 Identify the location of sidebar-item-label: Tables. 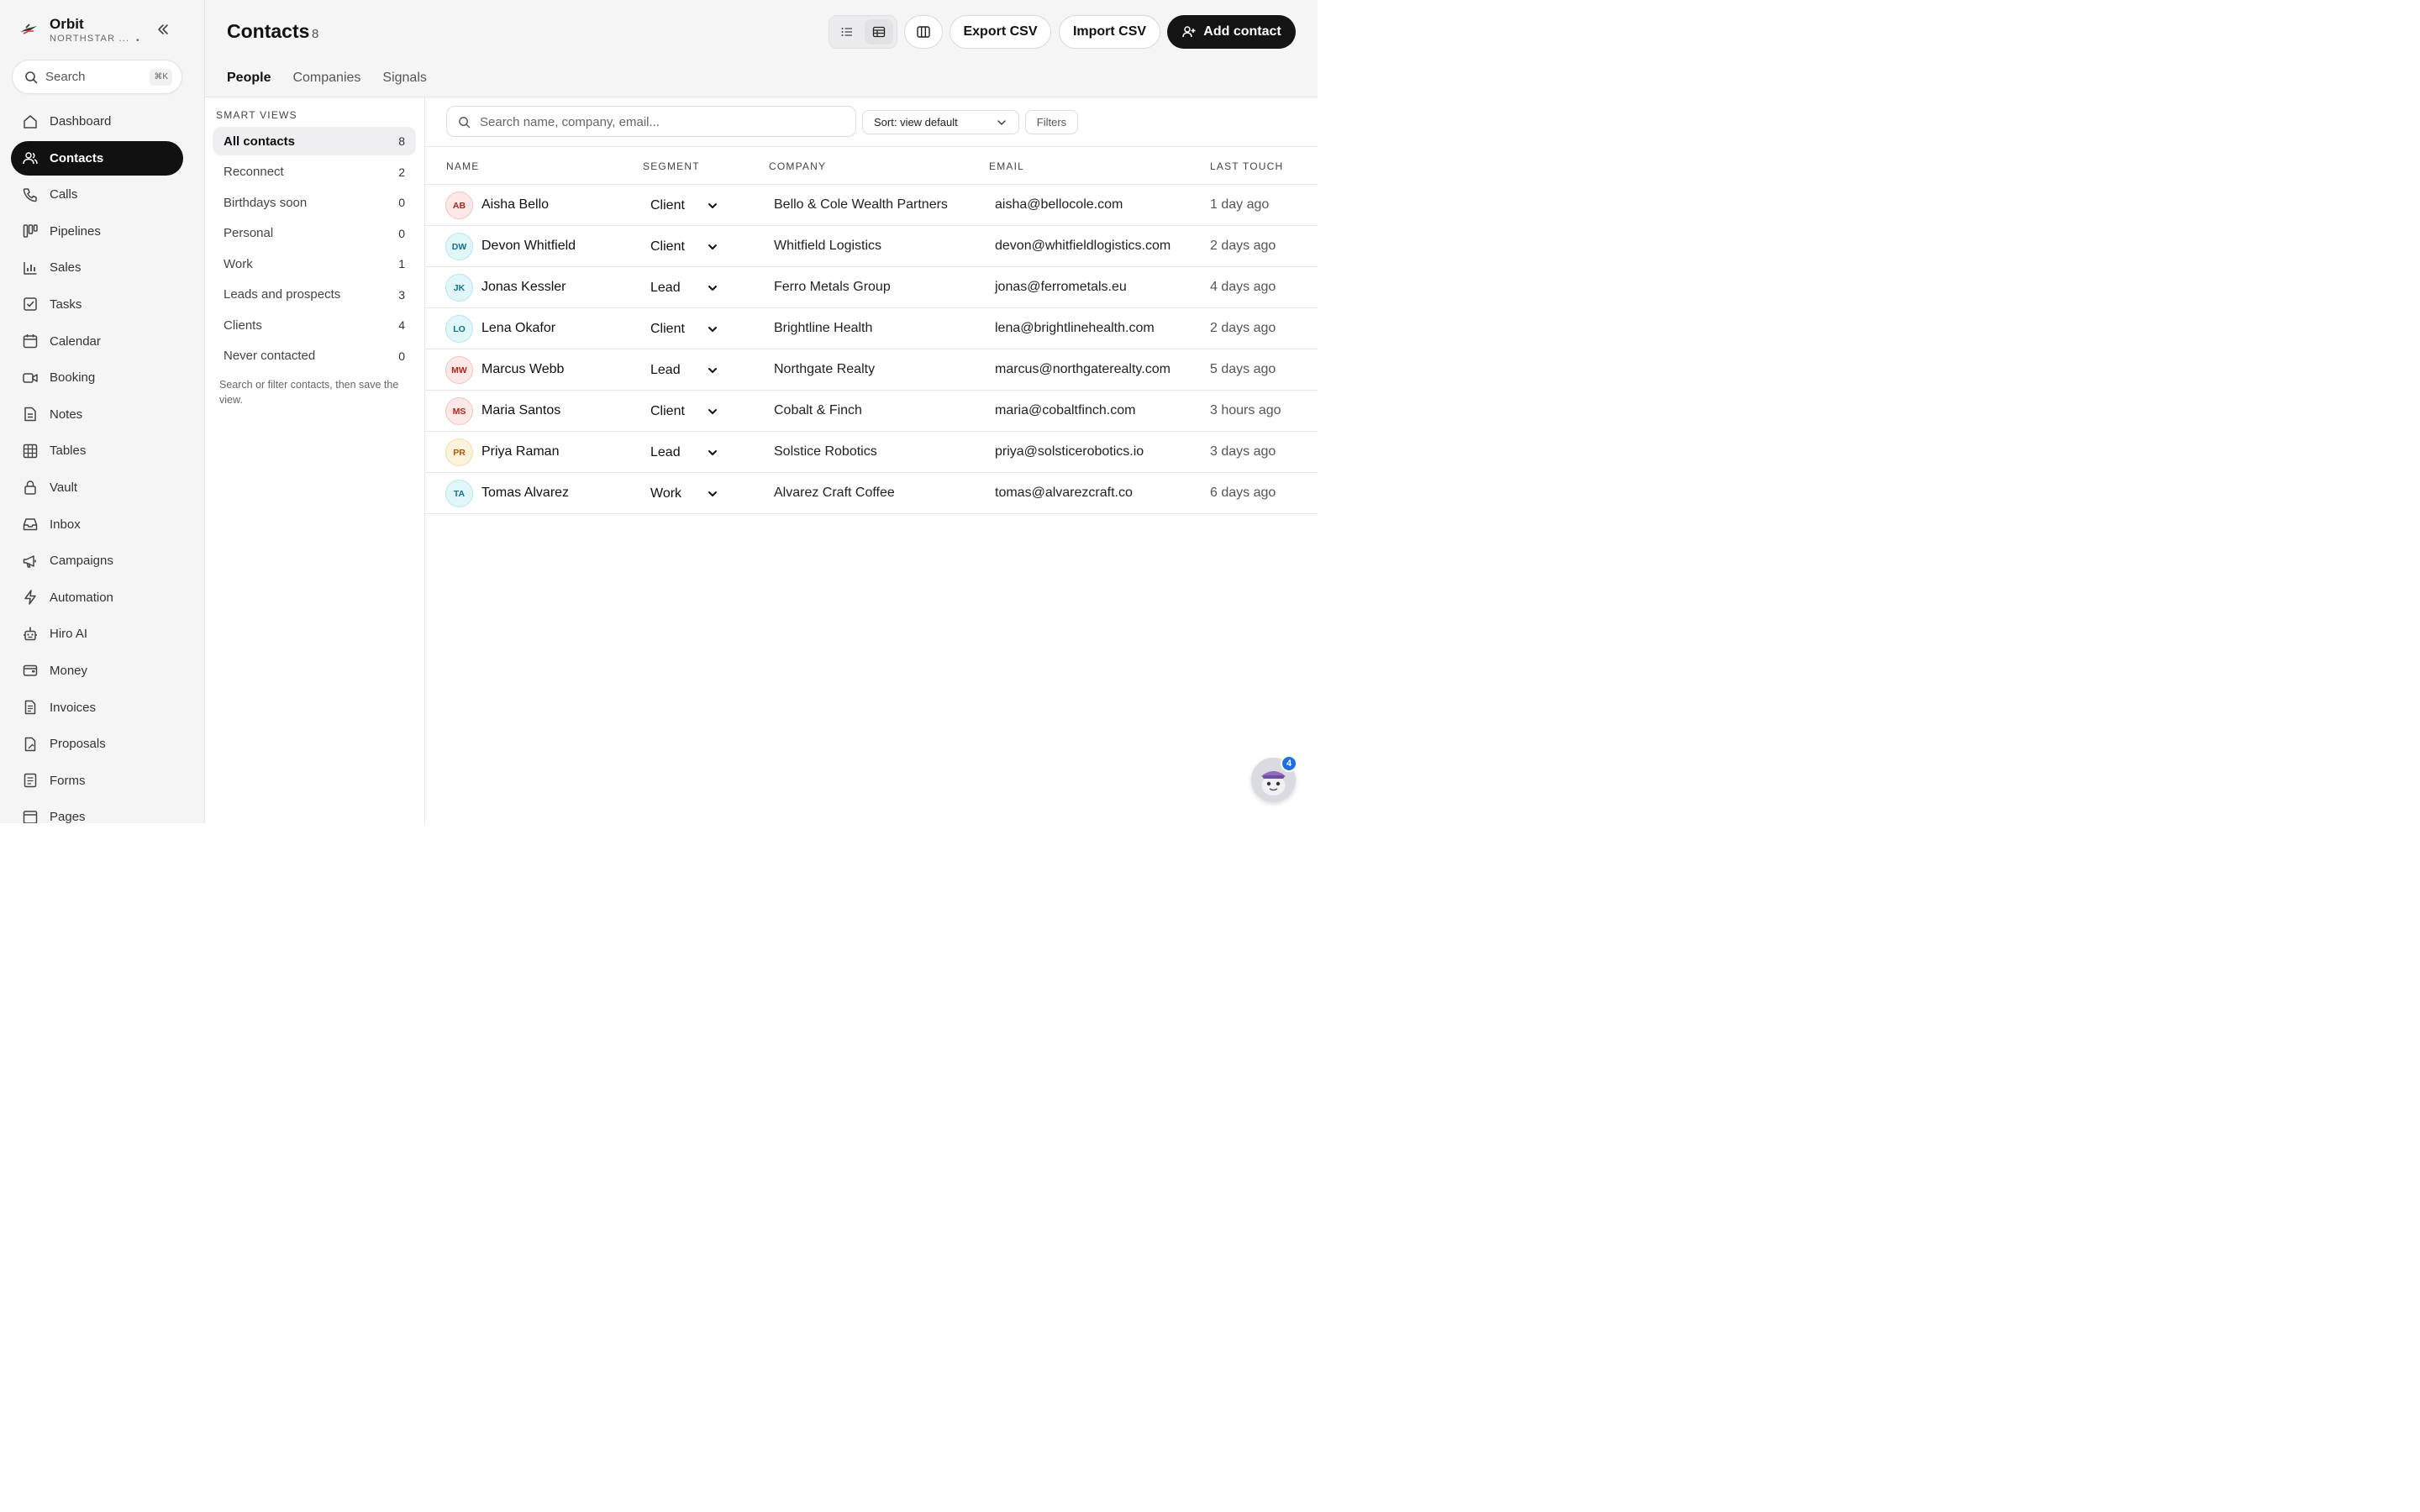
(68, 451).